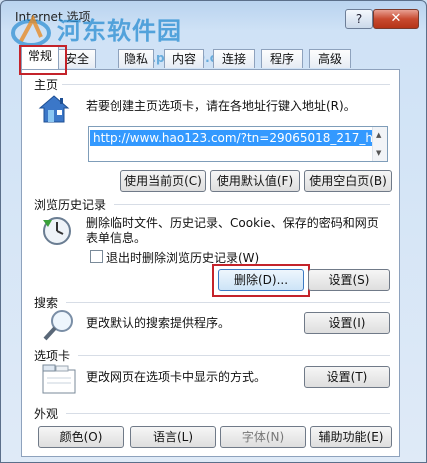 This screenshot has height=463, width=427. I want to click on colors-button: 颜色(O), so click(81, 437).